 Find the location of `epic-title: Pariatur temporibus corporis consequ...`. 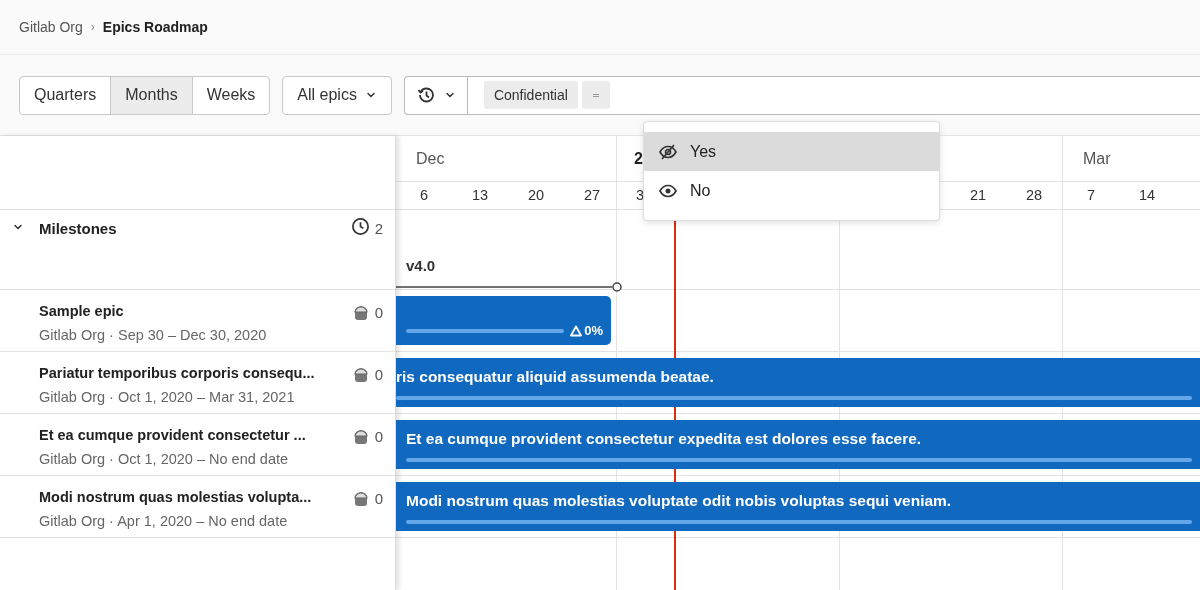

epic-title: Pariatur temporibus corporis consequ... is located at coordinates (194, 374).